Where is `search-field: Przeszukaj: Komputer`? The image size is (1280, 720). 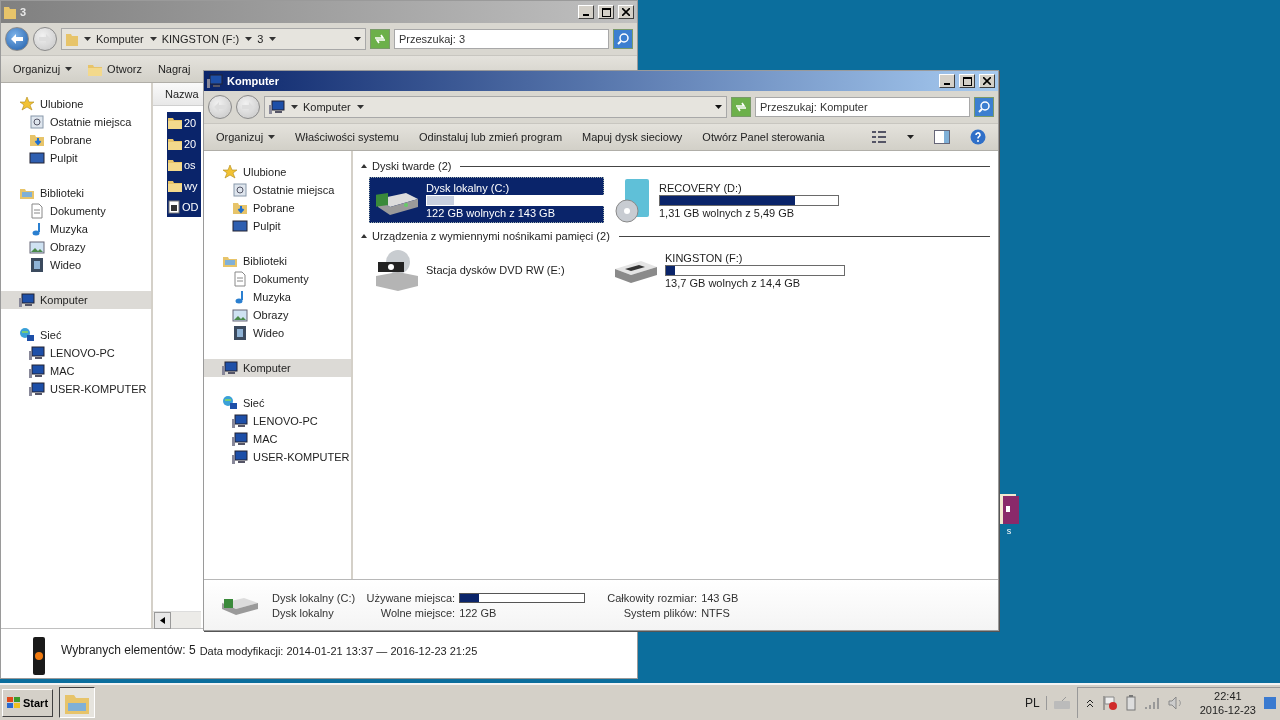 search-field: Przeszukaj: Komputer is located at coordinates (862, 107).